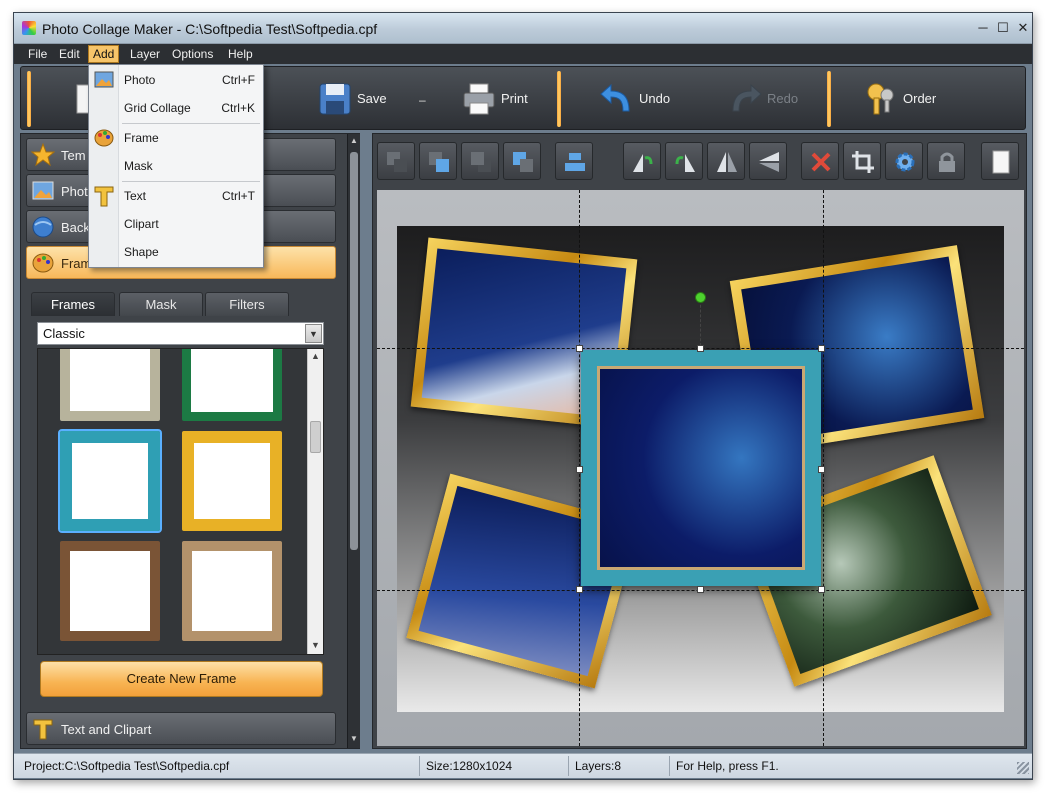  Describe the element at coordinates (161, 304) in the screenshot. I see `tab-mask: Mask` at that location.